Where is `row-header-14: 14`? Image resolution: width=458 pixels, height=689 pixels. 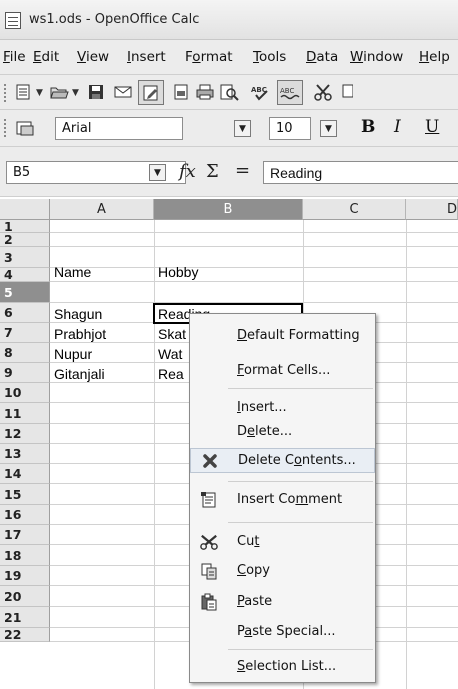 row-header-14: 14 is located at coordinates (25, 474).